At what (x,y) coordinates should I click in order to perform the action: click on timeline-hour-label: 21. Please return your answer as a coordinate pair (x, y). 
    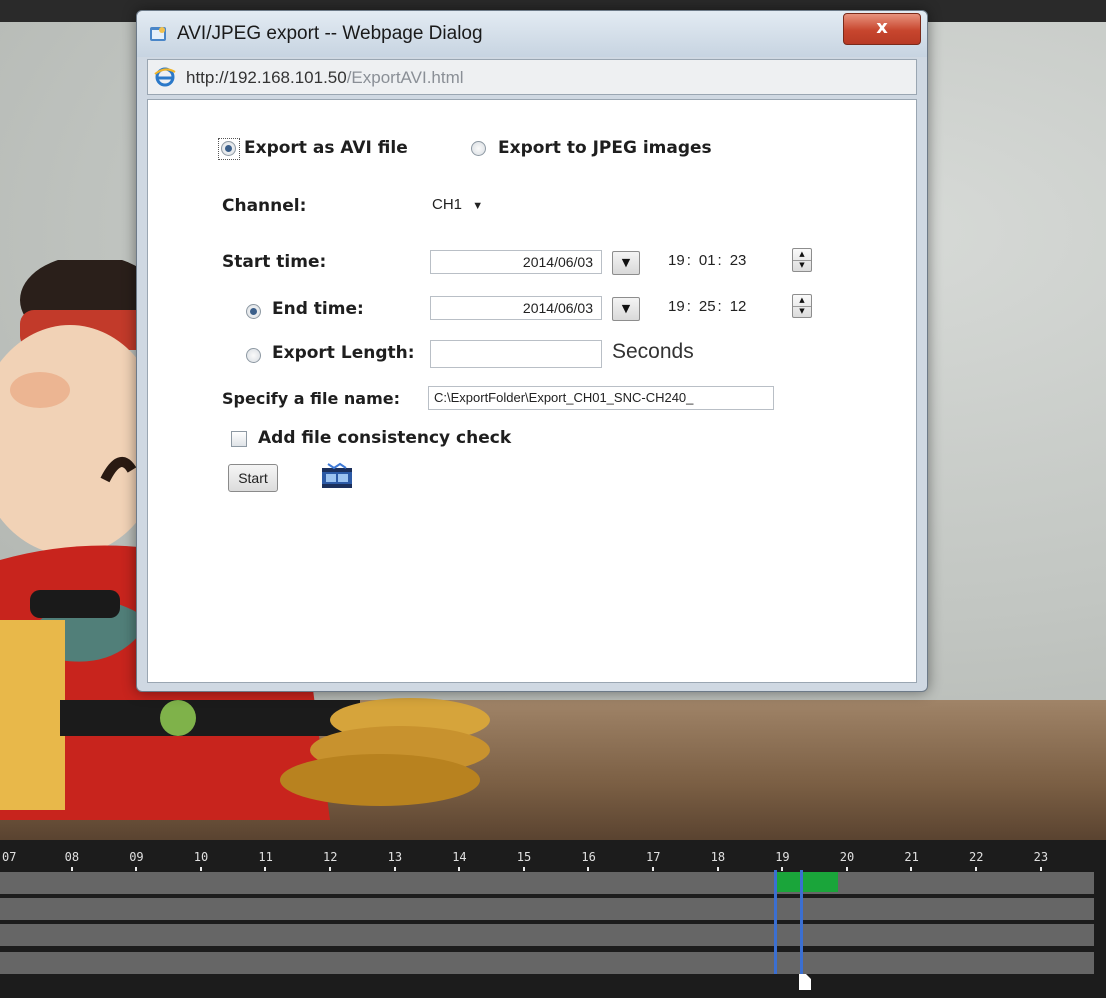
    Looking at the image, I should click on (911, 857).